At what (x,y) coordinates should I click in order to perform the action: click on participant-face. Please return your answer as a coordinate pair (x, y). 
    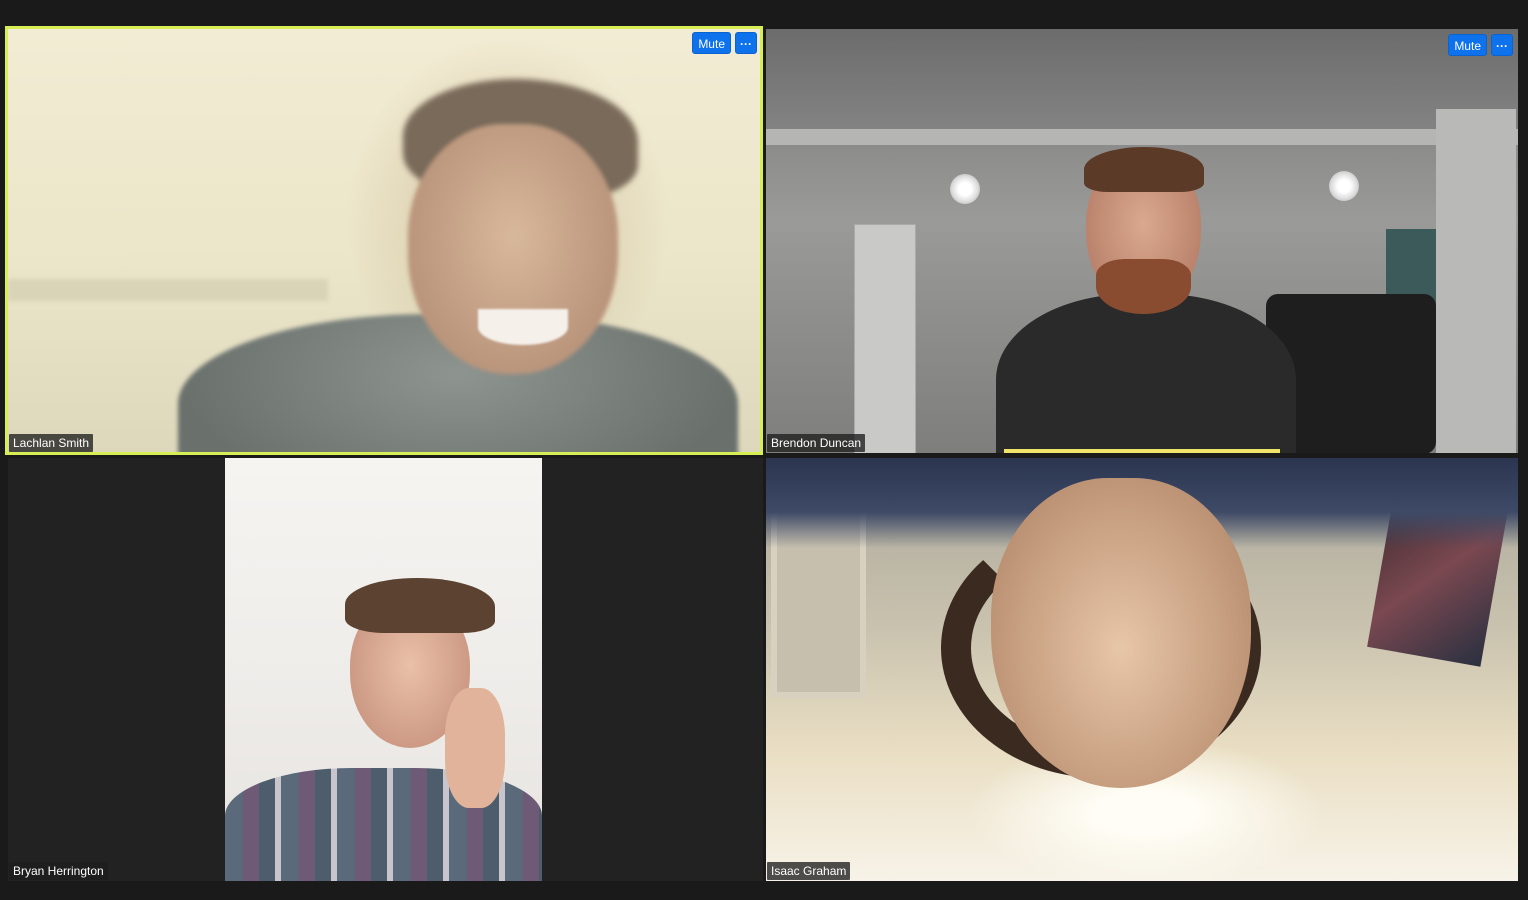
    Looking at the image, I should click on (1121, 633).